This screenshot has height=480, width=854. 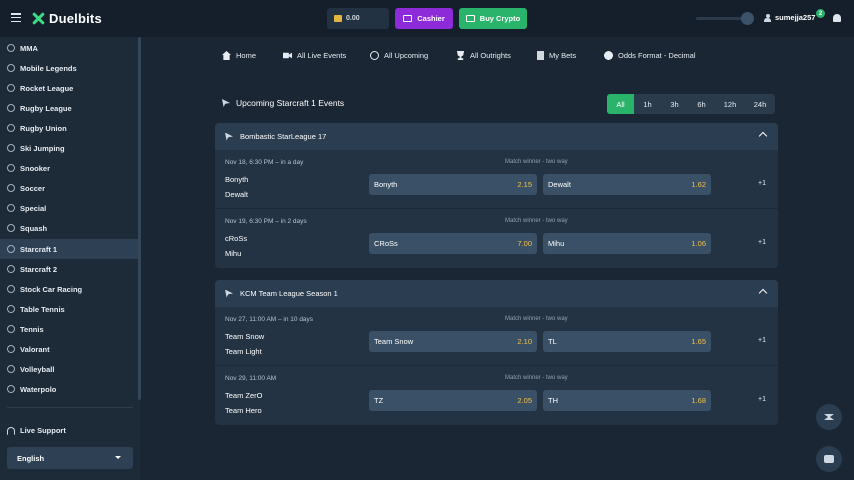 What do you see at coordinates (394, 341) in the screenshot?
I see `odds-selection: Team Snow` at bounding box center [394, 341].